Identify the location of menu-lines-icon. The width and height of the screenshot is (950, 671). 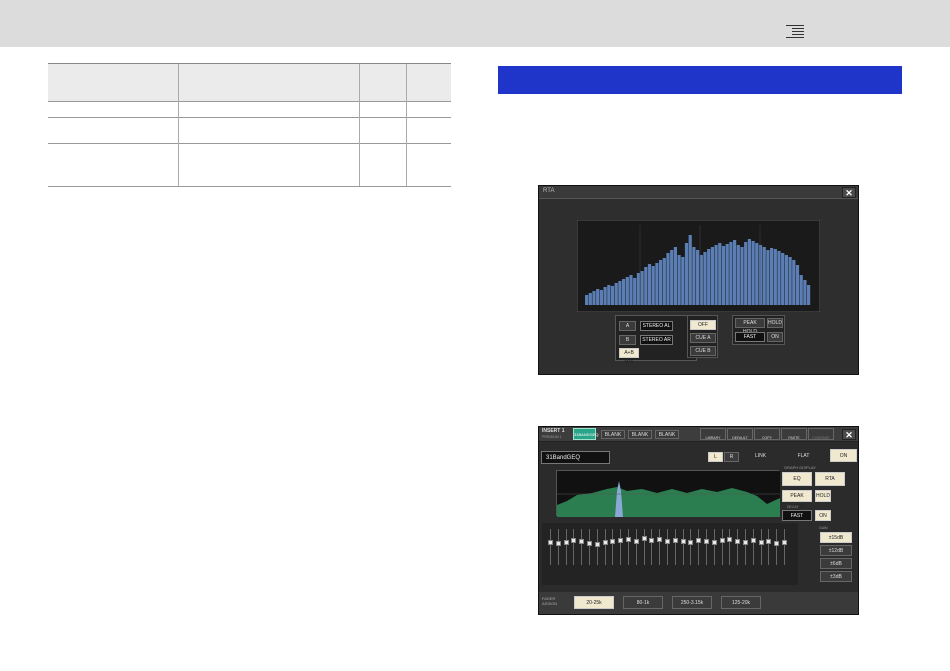
(795, 32).